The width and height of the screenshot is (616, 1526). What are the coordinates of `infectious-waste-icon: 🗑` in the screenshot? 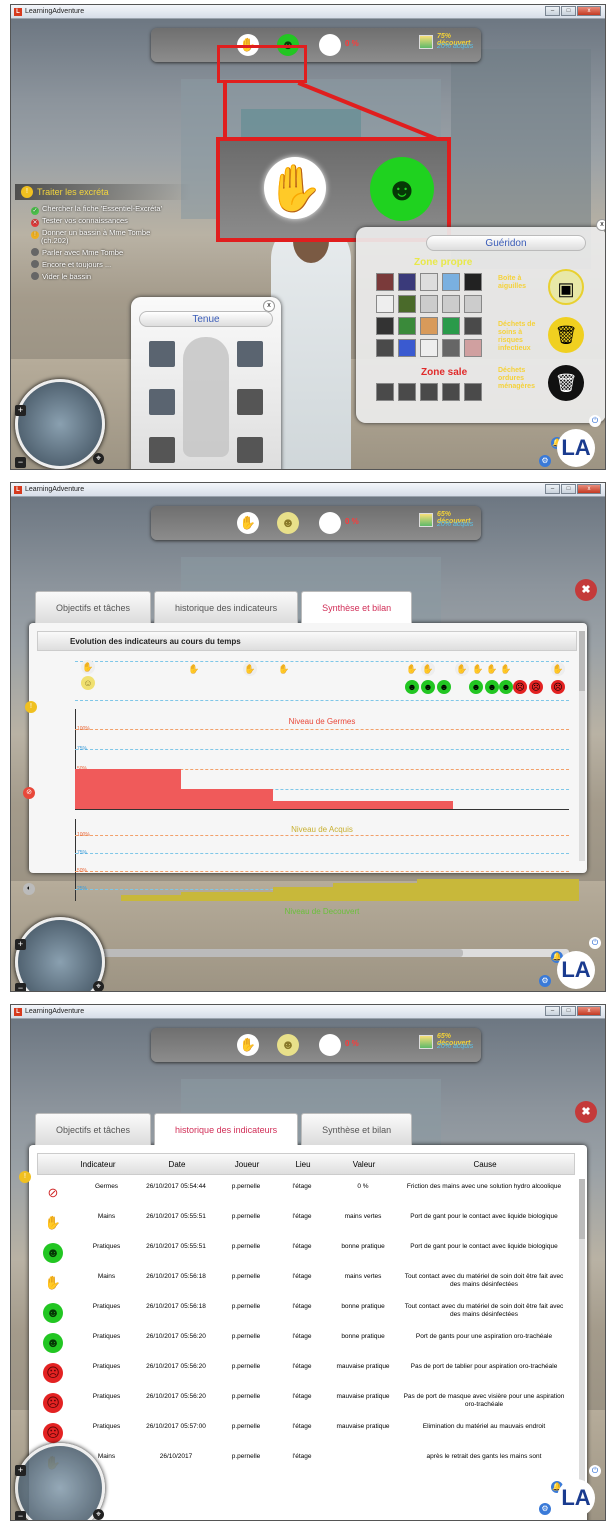 It's located at (566, 335).